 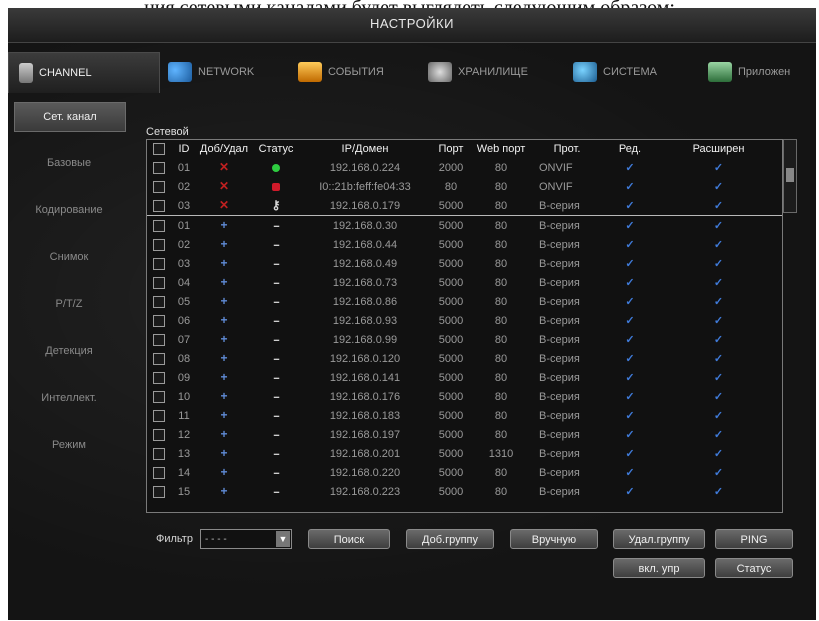 I want to click on table-row: 13 + -- 192.168.0.201 5000 1310 B-серия ✓ ✓, so click(x=464, y=453).